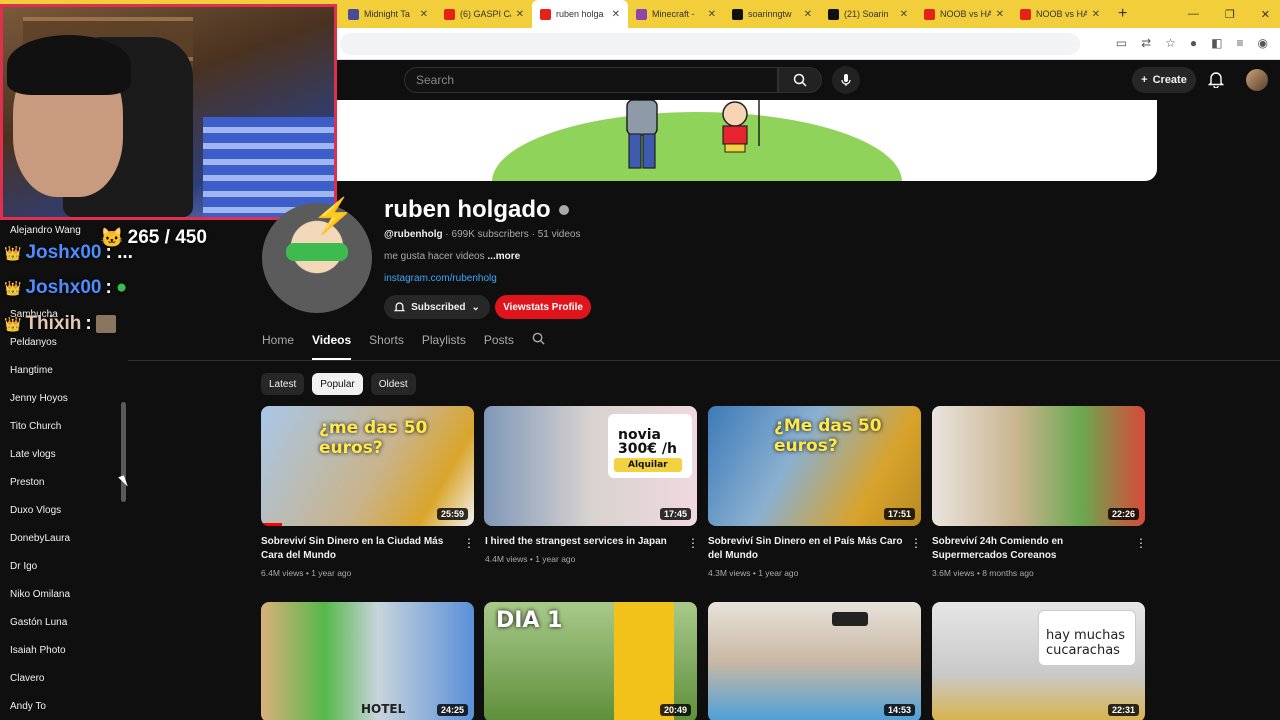 Image resolution: width=1280 pixels, height=720 pixels. I want to click on sidebar-channel-item: Hangtime, so click(31, 370).